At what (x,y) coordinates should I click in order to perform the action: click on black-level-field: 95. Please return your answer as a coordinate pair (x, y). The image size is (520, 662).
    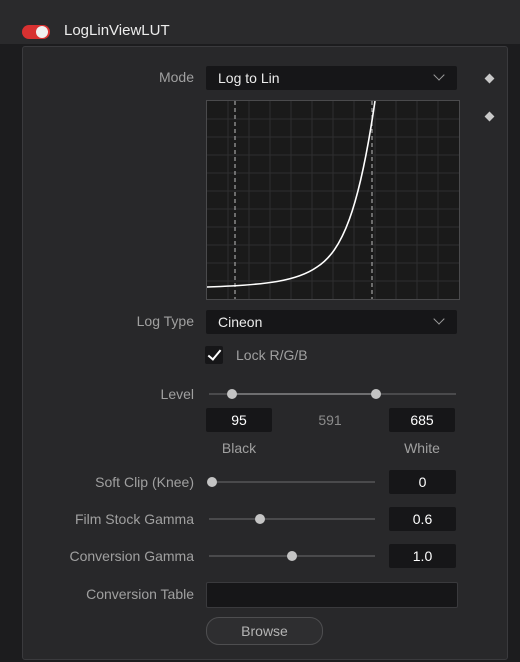
    Looking at the image, I should click on (239, 420).